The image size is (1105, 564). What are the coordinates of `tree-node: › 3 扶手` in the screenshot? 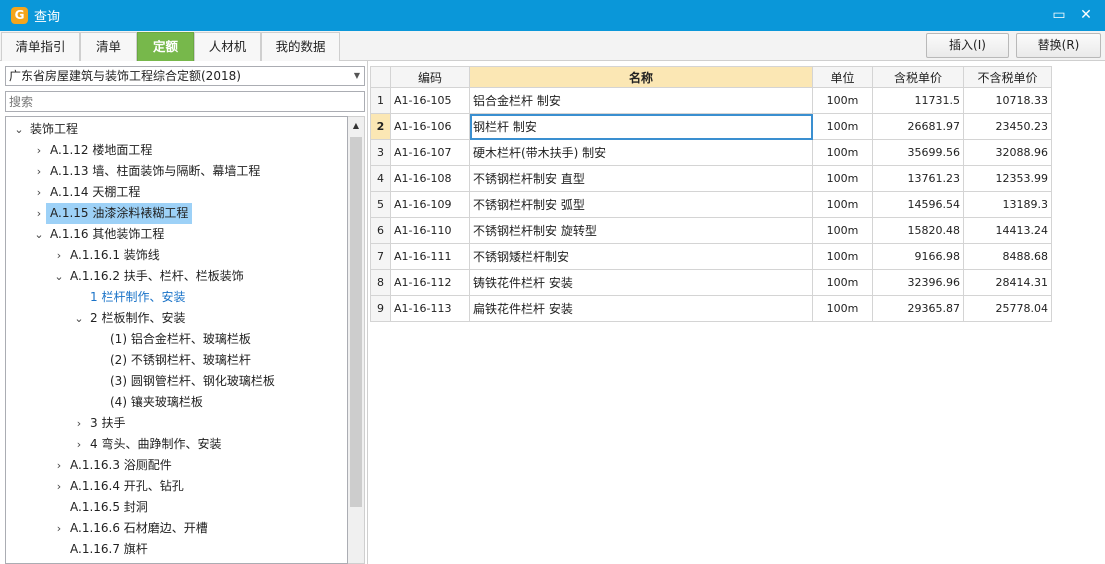 It's located at (176, 423).